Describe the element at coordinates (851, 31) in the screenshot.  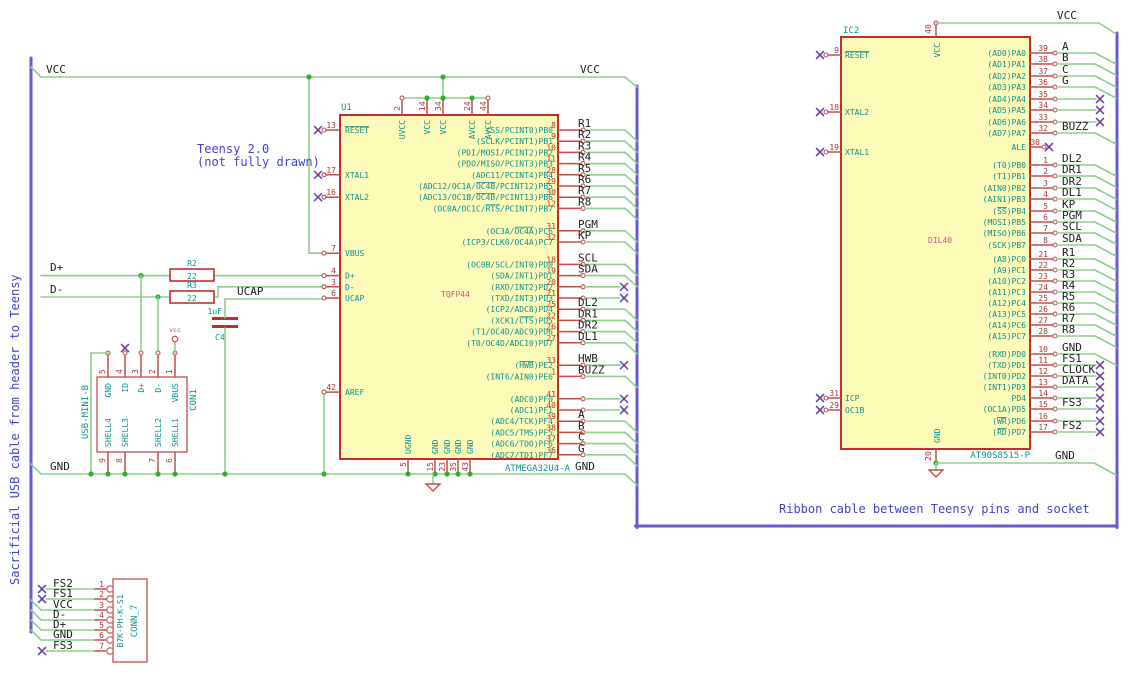
I see `ref-label: IC2` at that location.